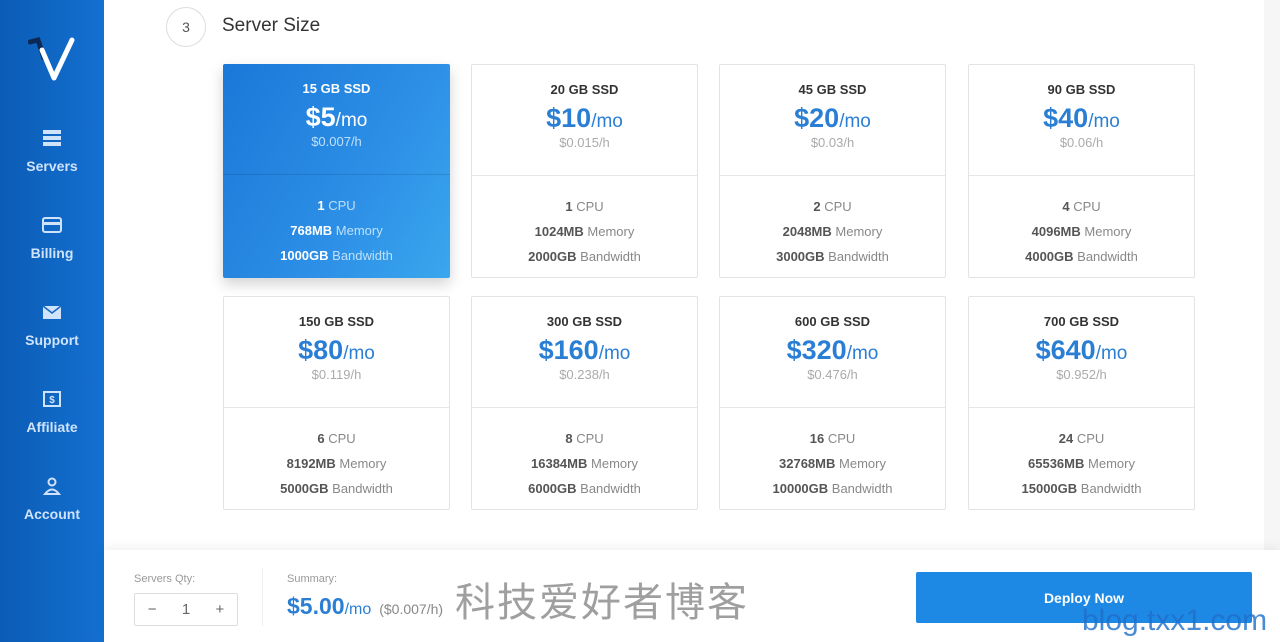  Describe the element at coordinates (220, 609) in the screenshot. I see `increment-button: +` at that location.